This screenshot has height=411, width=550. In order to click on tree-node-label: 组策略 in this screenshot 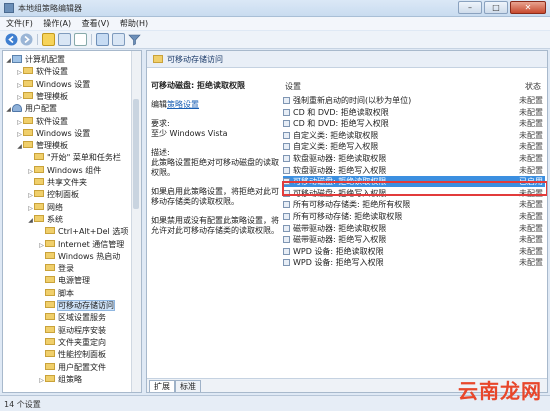, I will do `click(70, 379)`.